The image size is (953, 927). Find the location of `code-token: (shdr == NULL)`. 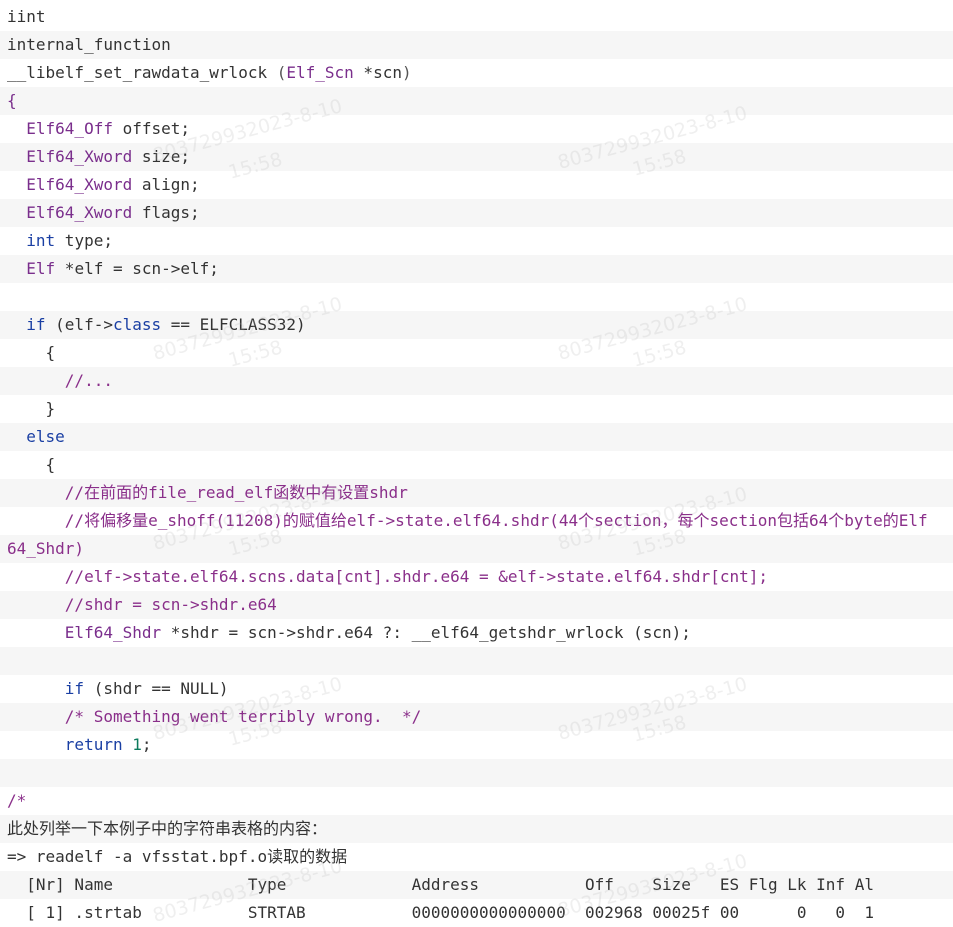

code-token: (shdr == NULL) is located at coordinates (156, 688).